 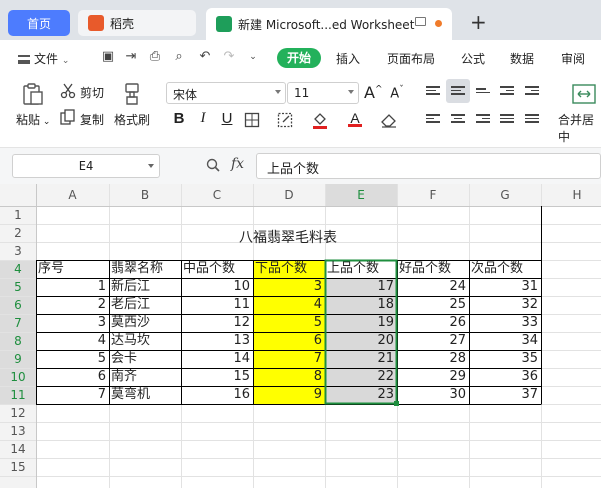 What do you see at coordinates (132, 119) in the screenshot?
I see `format-painter-button: 格式刷` at bounding box center [132, 119].